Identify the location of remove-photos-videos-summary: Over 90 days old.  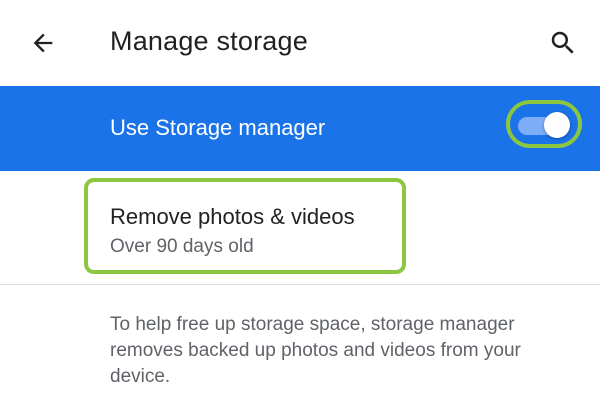
(182, 246).